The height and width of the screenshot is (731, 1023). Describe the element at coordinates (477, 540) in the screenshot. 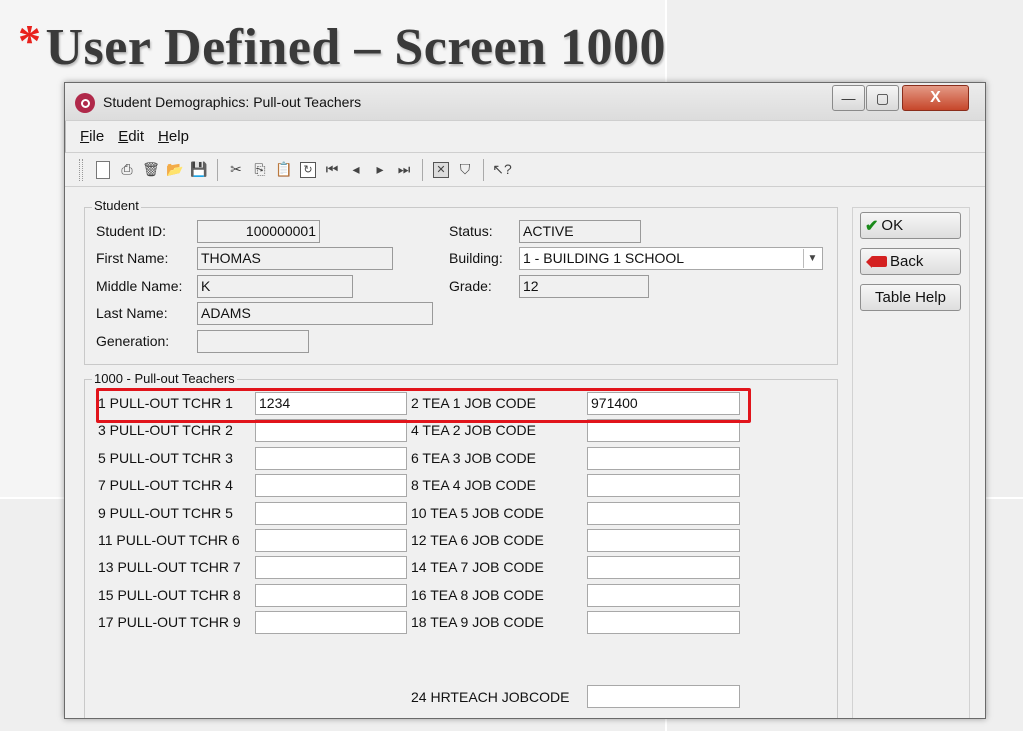

I see `tea-job-code-label: 12 TEA 6 JOB CODE` at that location.